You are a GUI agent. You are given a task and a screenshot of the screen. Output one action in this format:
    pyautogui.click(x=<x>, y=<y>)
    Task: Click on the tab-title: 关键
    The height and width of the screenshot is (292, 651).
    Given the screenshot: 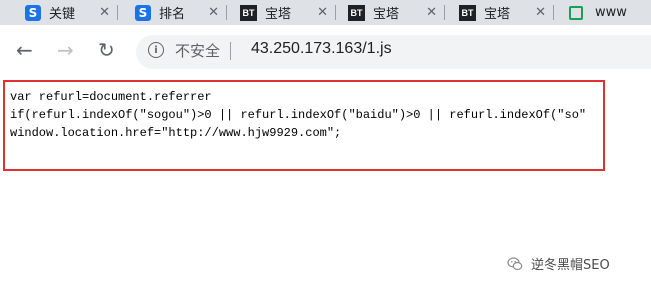 What is the action you would take?
    pyautogui.click(x=62, y=14)
    